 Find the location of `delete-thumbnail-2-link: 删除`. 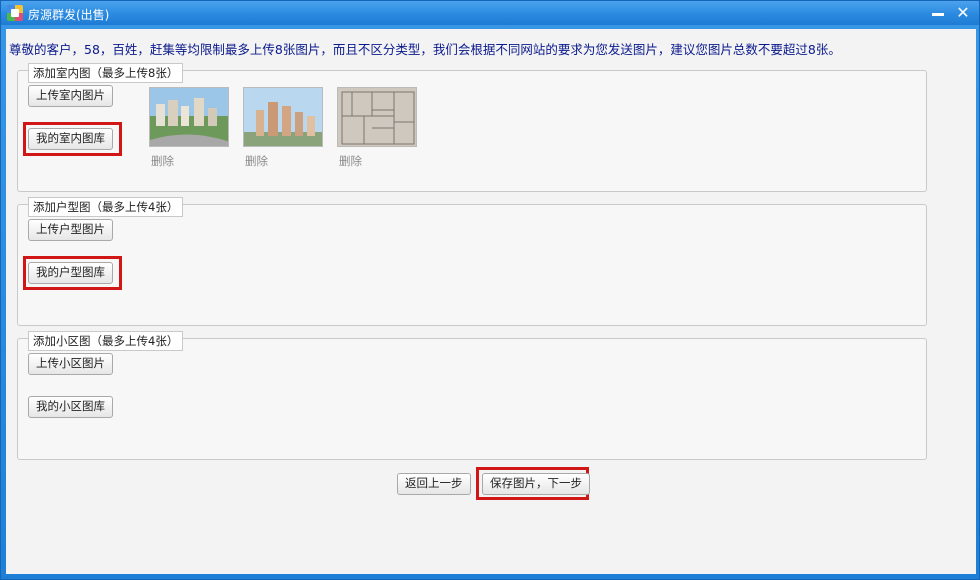

delete-thumbnail-2-link: 删除 is located at coordinates (256, 161).